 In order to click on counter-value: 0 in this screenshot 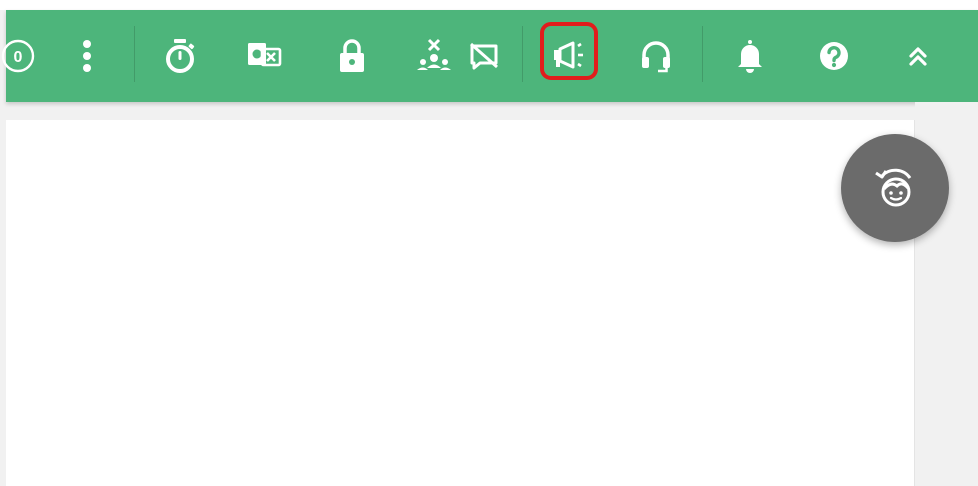, I will do `click(18, 57)`.